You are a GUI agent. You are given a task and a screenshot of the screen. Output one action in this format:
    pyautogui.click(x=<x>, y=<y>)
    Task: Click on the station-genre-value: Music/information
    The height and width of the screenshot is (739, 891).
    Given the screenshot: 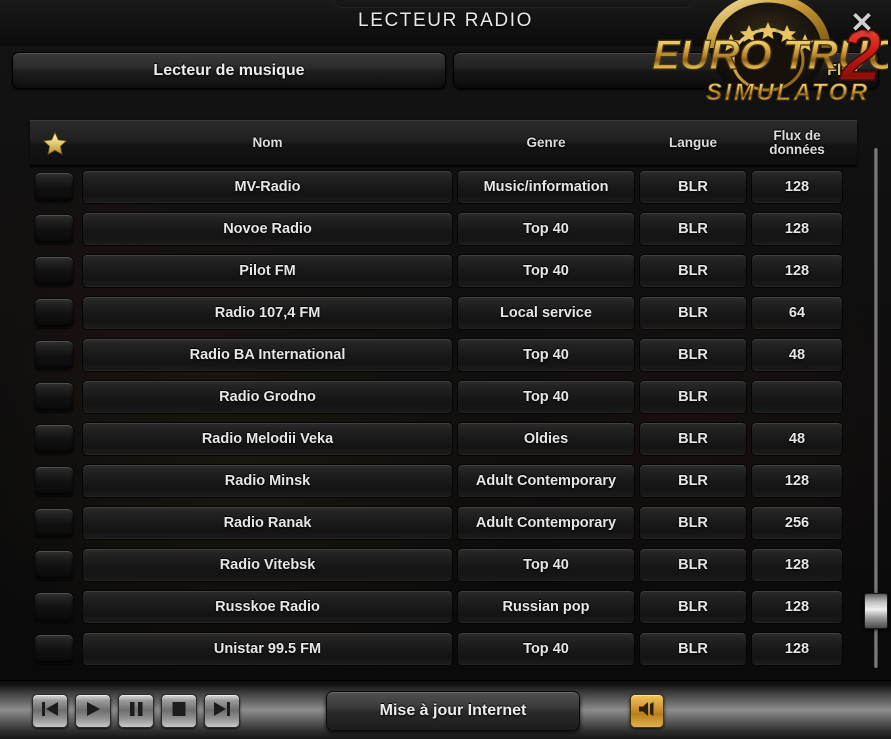 What is the action you would take?
    pyautogui.click(x=546, y=187)
    